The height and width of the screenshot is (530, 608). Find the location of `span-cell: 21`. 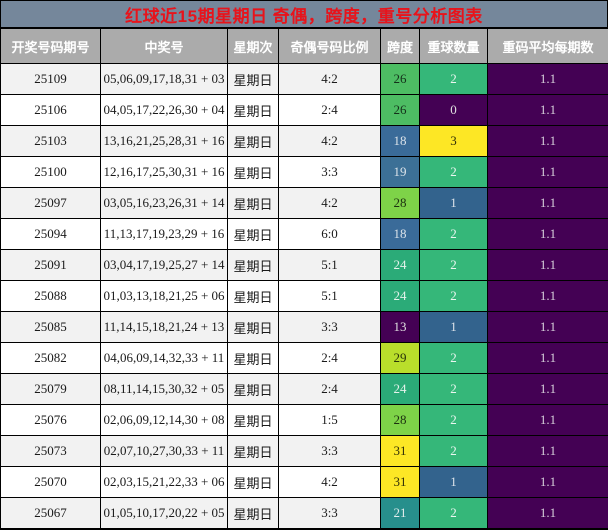

span-cell: 21 is located at coordinates (400, 513).